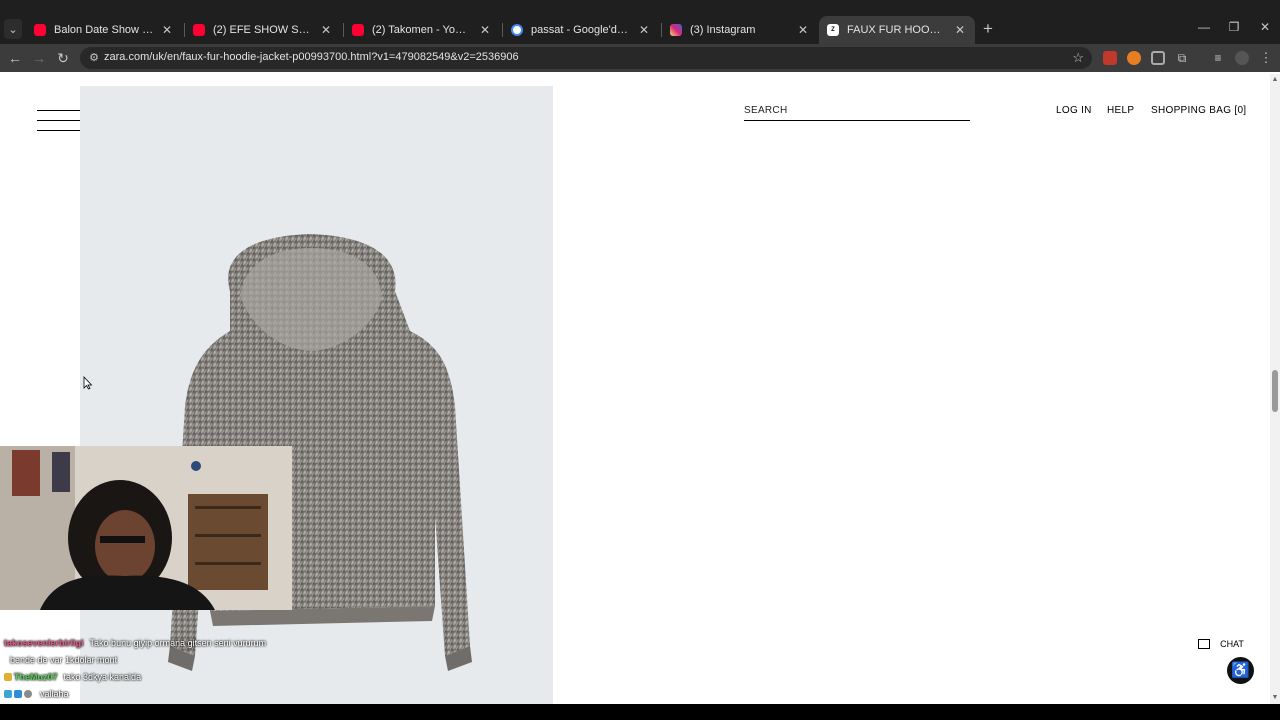 The image size is (1280, 720). I want to click on scroll-up-icon: ▲, so click(1275, 79).